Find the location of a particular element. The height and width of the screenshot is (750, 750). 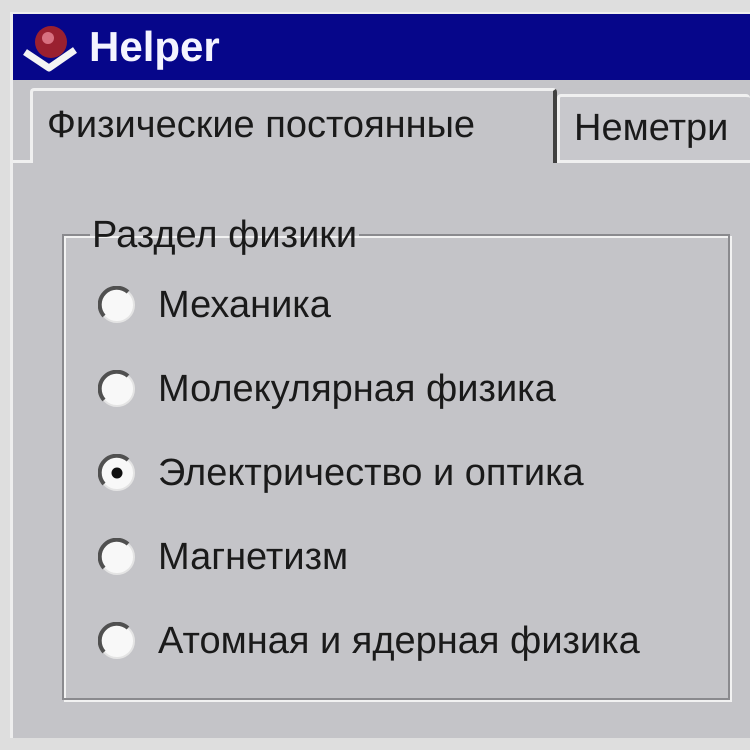

radio-option: Механика is located at coordinates (214, 305).